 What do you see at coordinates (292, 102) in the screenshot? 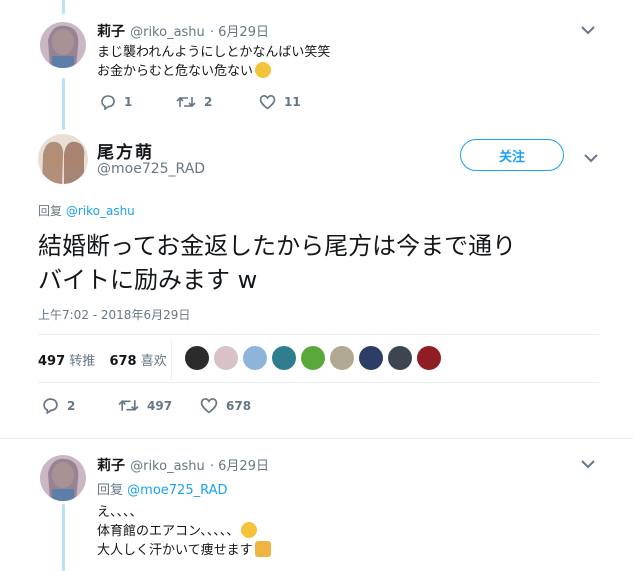
I see `like-count: 11` at bounding box center [292, 102].